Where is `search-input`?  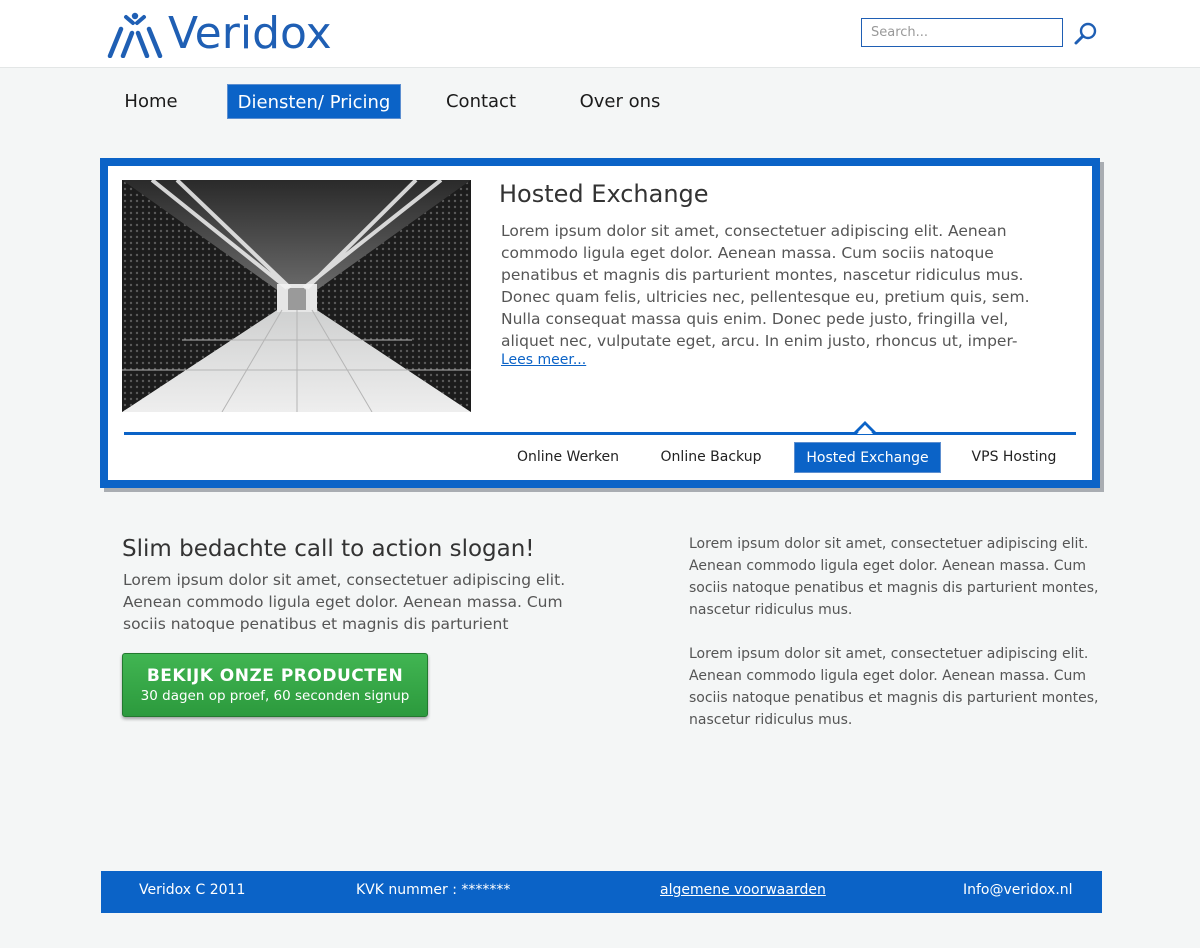
search-input is located at coordinates (962, 32).